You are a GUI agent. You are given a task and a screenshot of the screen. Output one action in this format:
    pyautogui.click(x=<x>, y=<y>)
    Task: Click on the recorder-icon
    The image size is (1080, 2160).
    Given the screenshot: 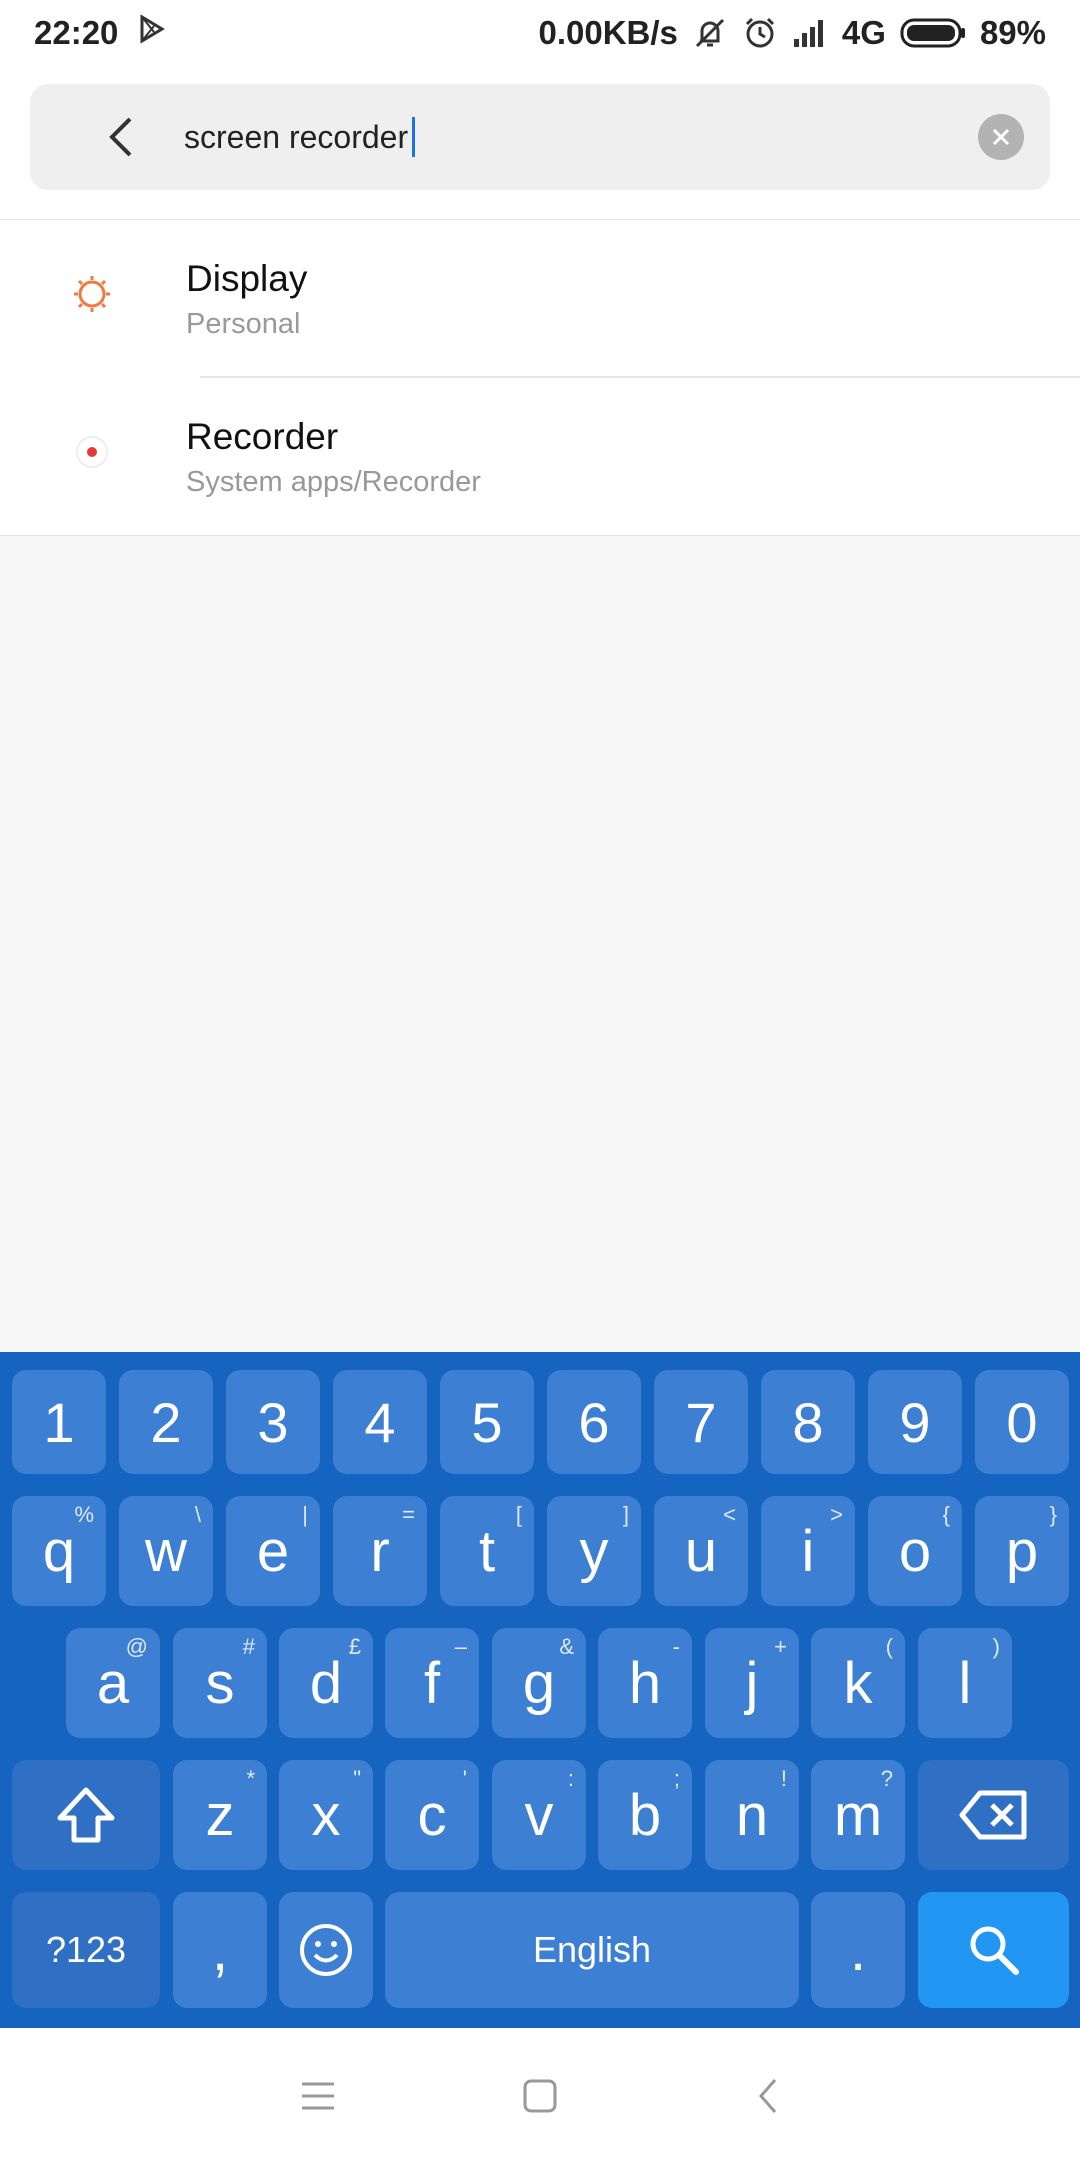 What is the action you would take?
    pyautogui.click(x=92, y=452)
    